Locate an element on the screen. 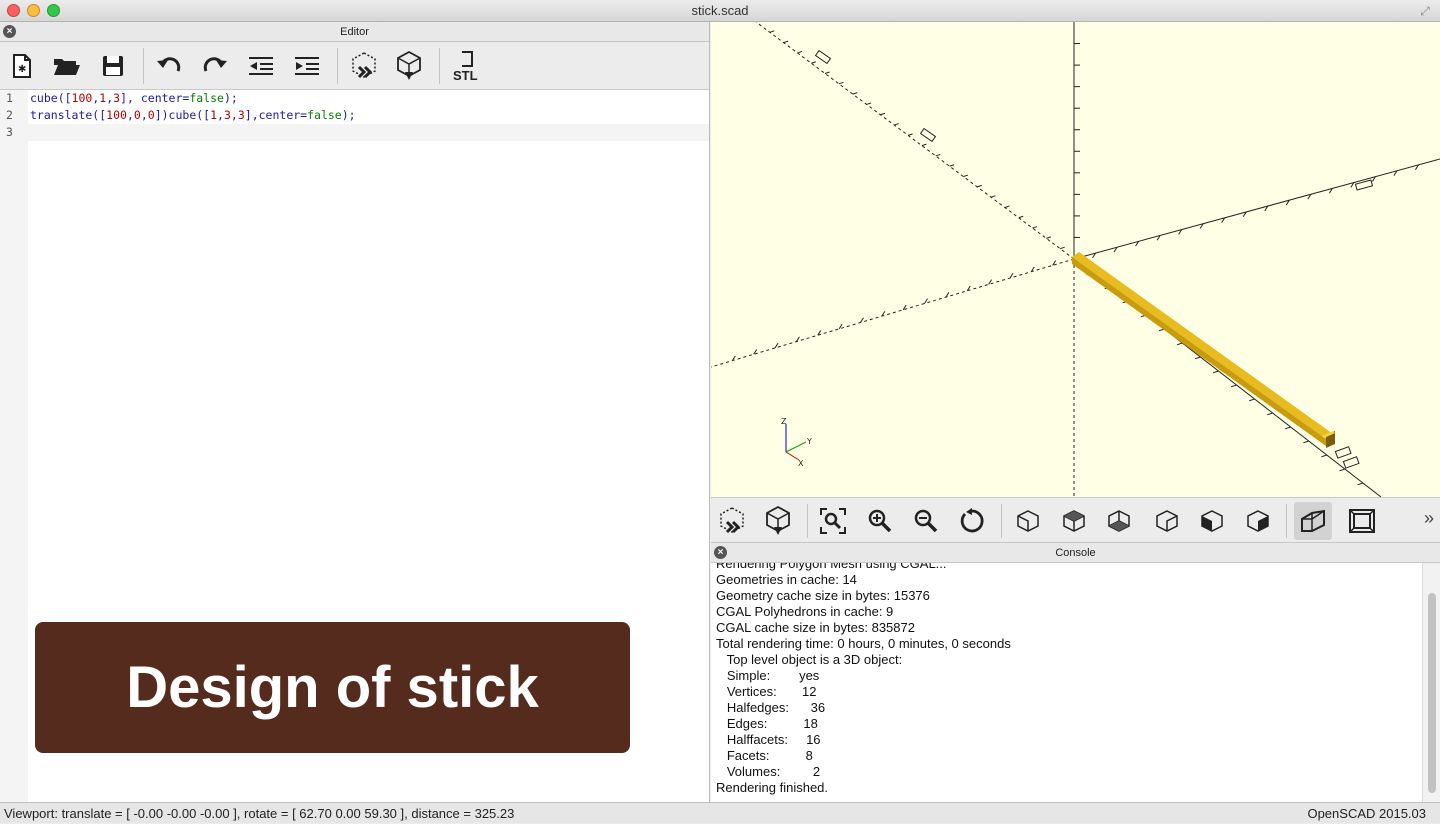 This screenshot has height=824, width=1440. view-left-button is located at coordinates (1167, 521).